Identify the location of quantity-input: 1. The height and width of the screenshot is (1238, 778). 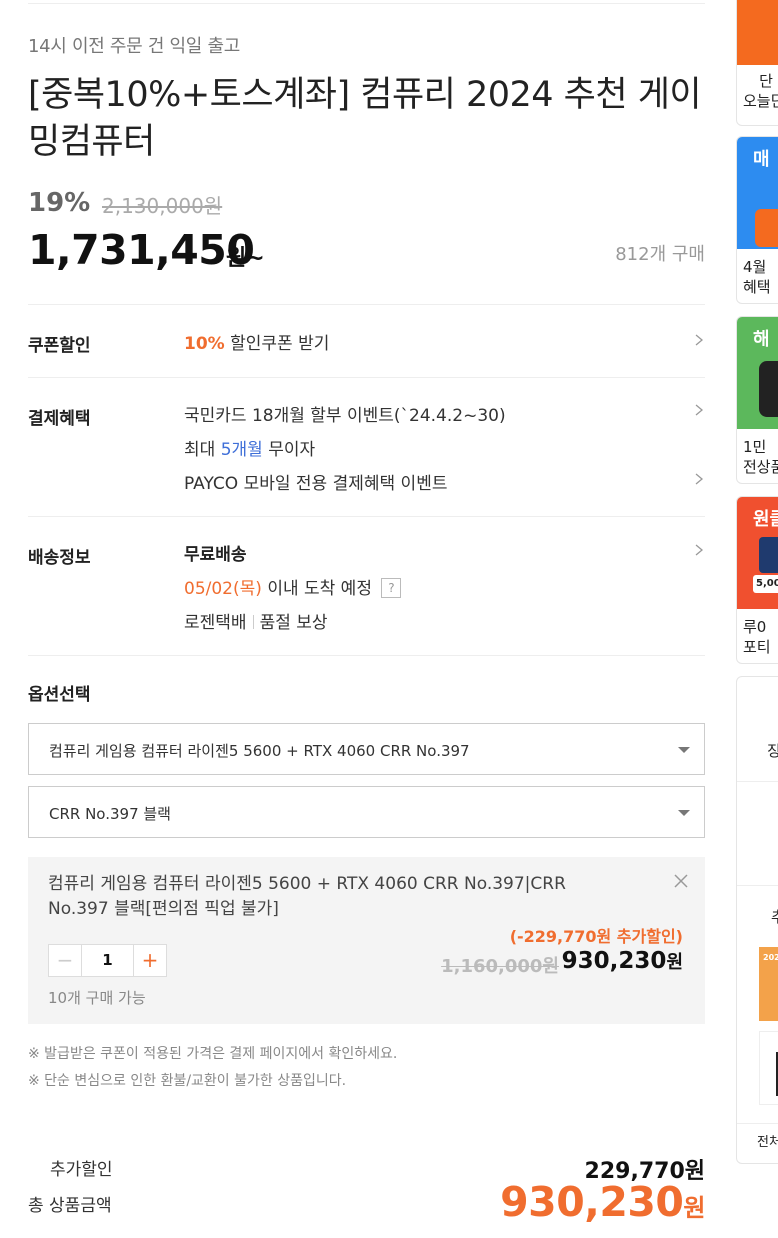
(107, 960).